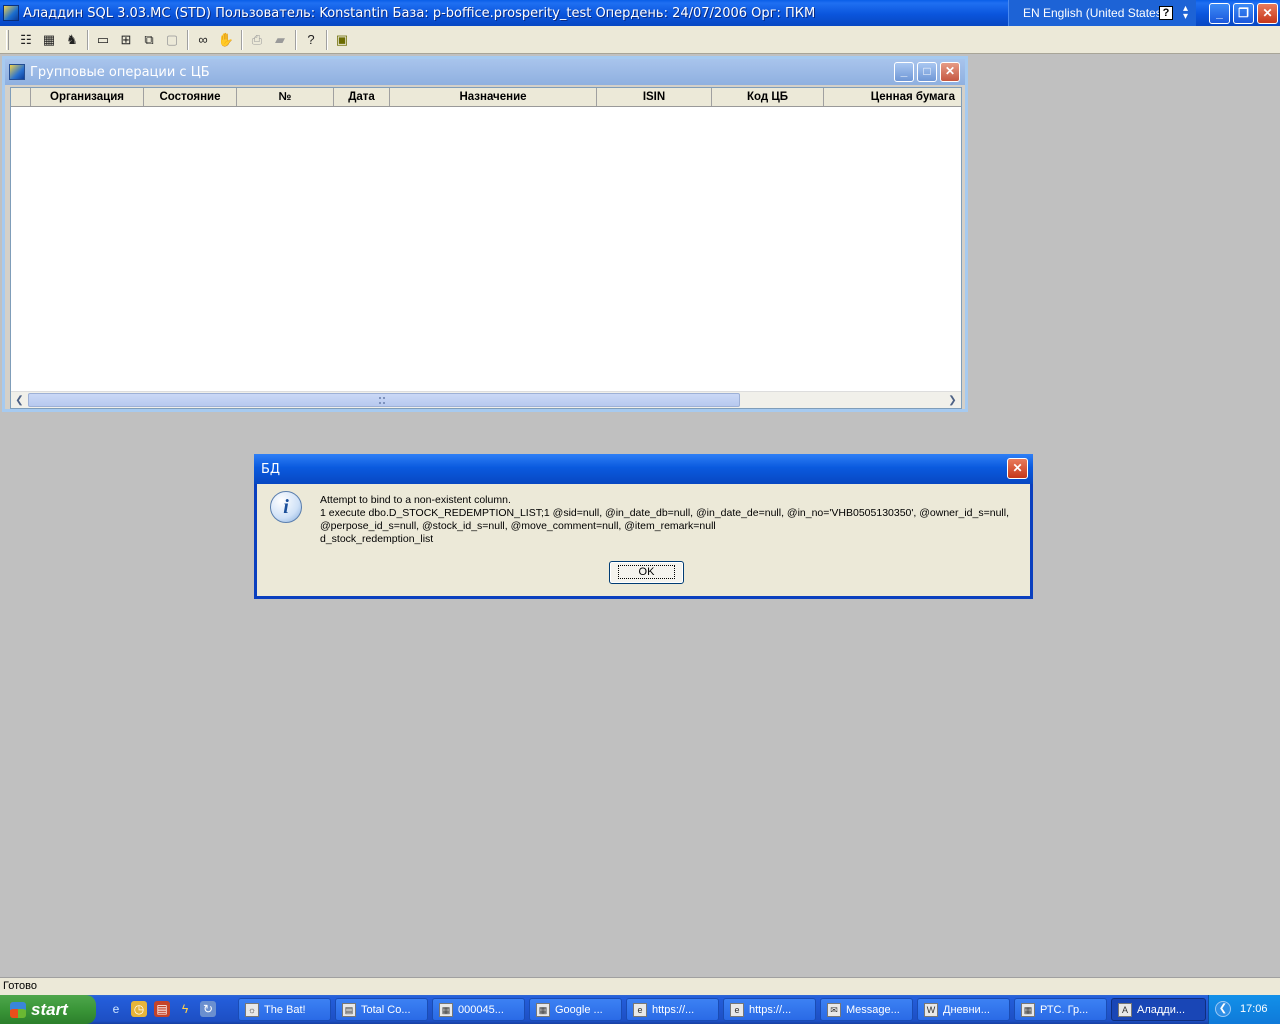  Describe the element at coordinates (280, 40) in the screenshot. I see `export-icon: ▰` at that location.